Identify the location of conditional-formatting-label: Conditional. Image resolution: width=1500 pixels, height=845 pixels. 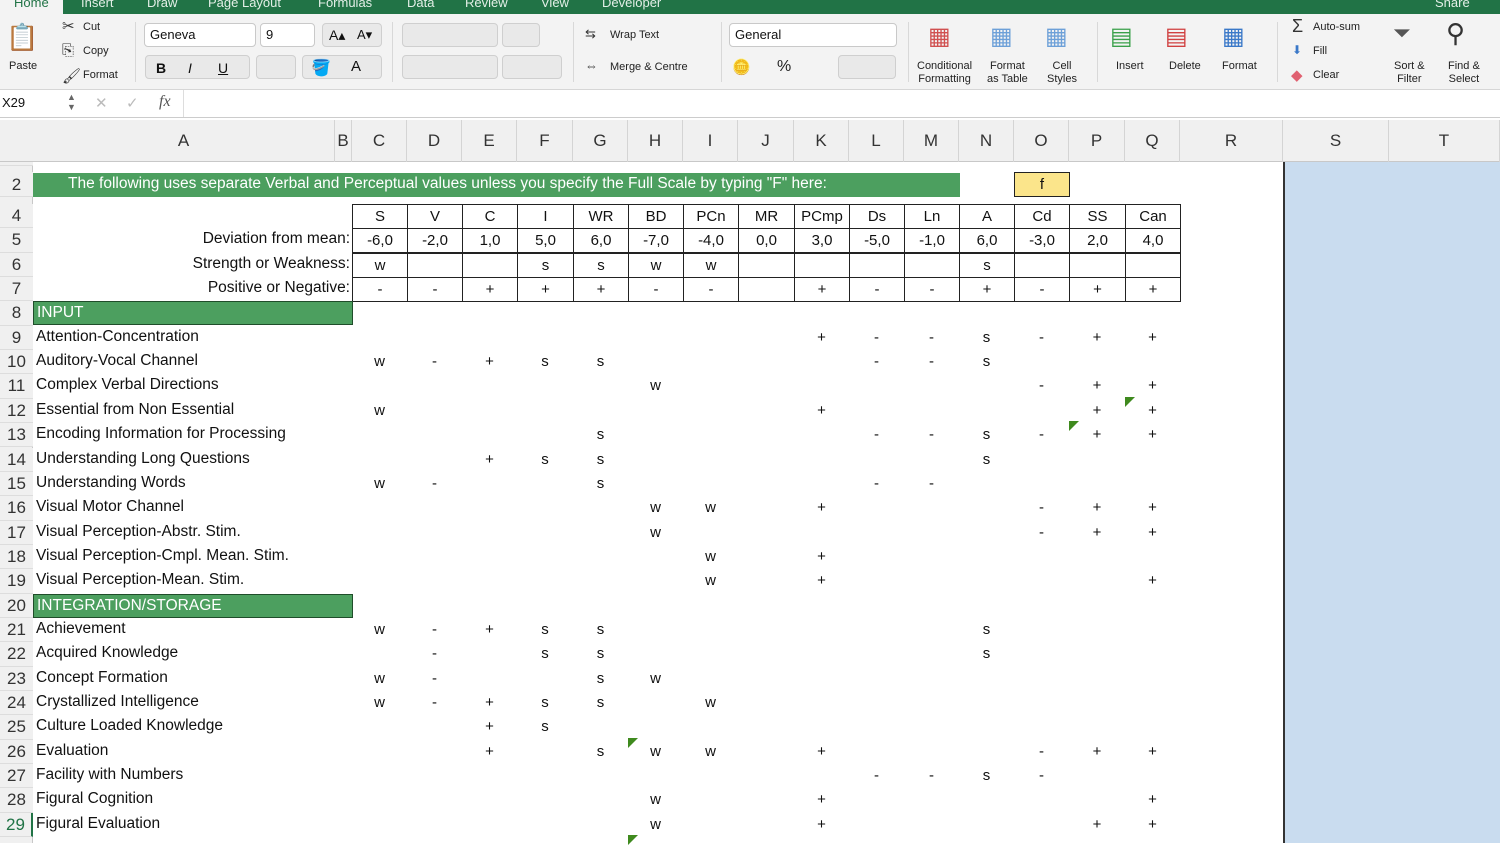
(944, 66).